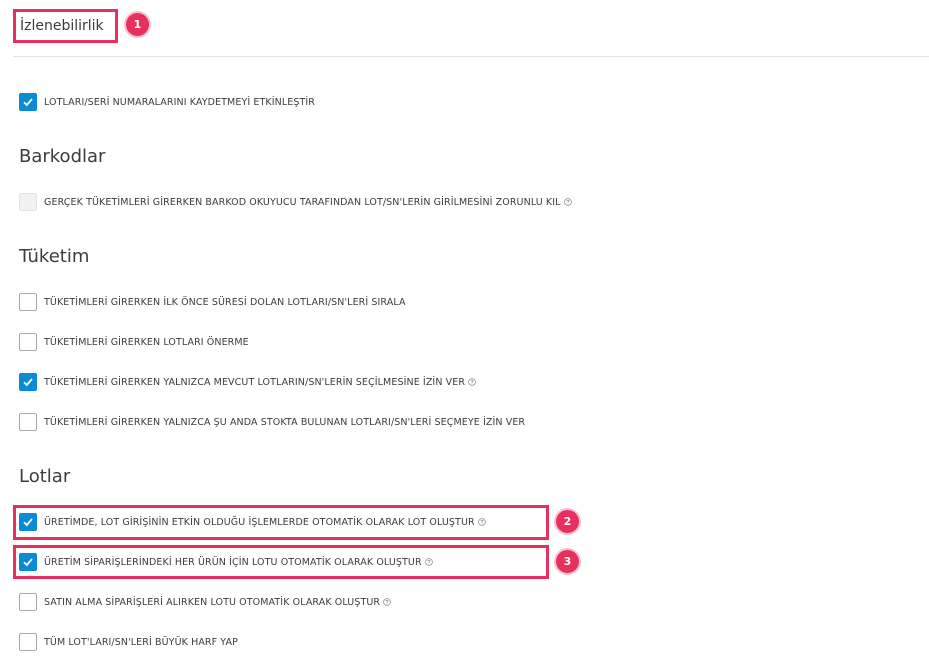 This screenshot has height=669, width=929. What do you see at coordinates (137, 24) in the screenshot?
I see `annotation-badge-1: 1` at bounding box center [137, 24].